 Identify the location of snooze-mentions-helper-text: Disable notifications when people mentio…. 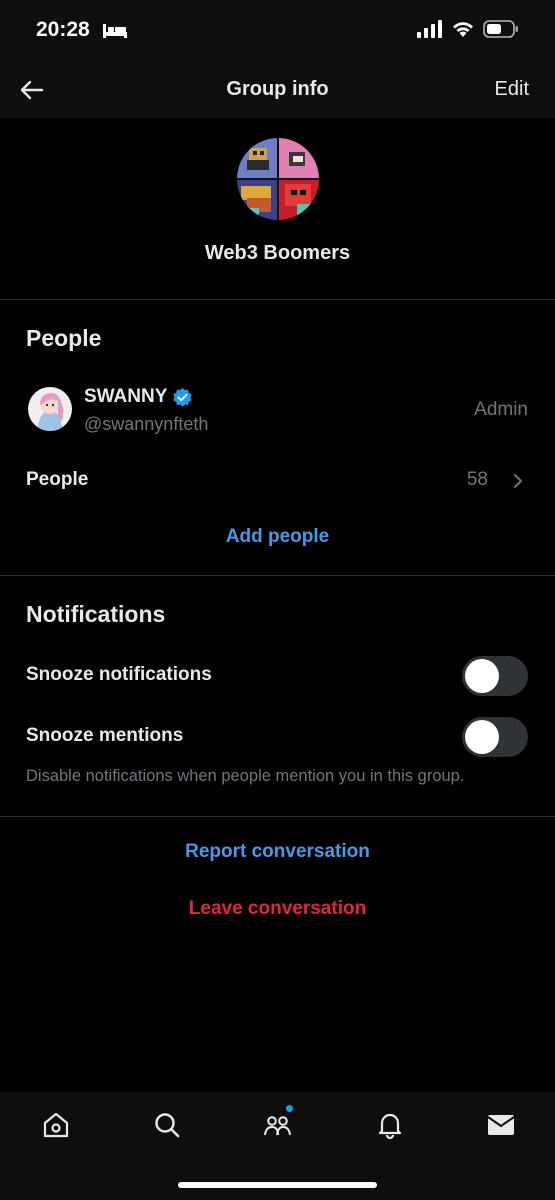
(245, 776).